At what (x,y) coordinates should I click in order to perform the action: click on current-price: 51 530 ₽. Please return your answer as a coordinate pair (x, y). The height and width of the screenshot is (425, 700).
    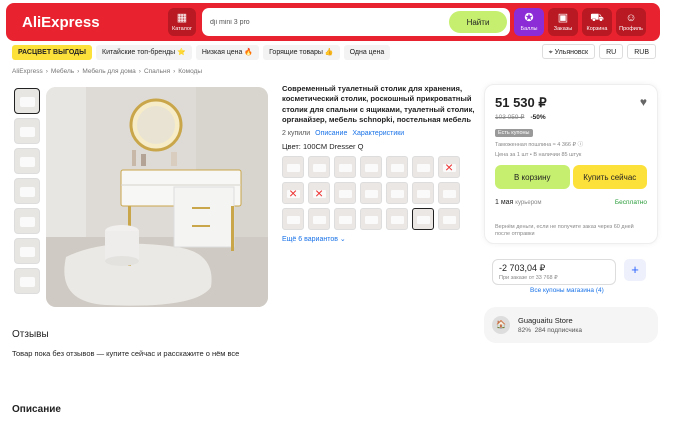
    Looking at the image, I should click on (521, 102).